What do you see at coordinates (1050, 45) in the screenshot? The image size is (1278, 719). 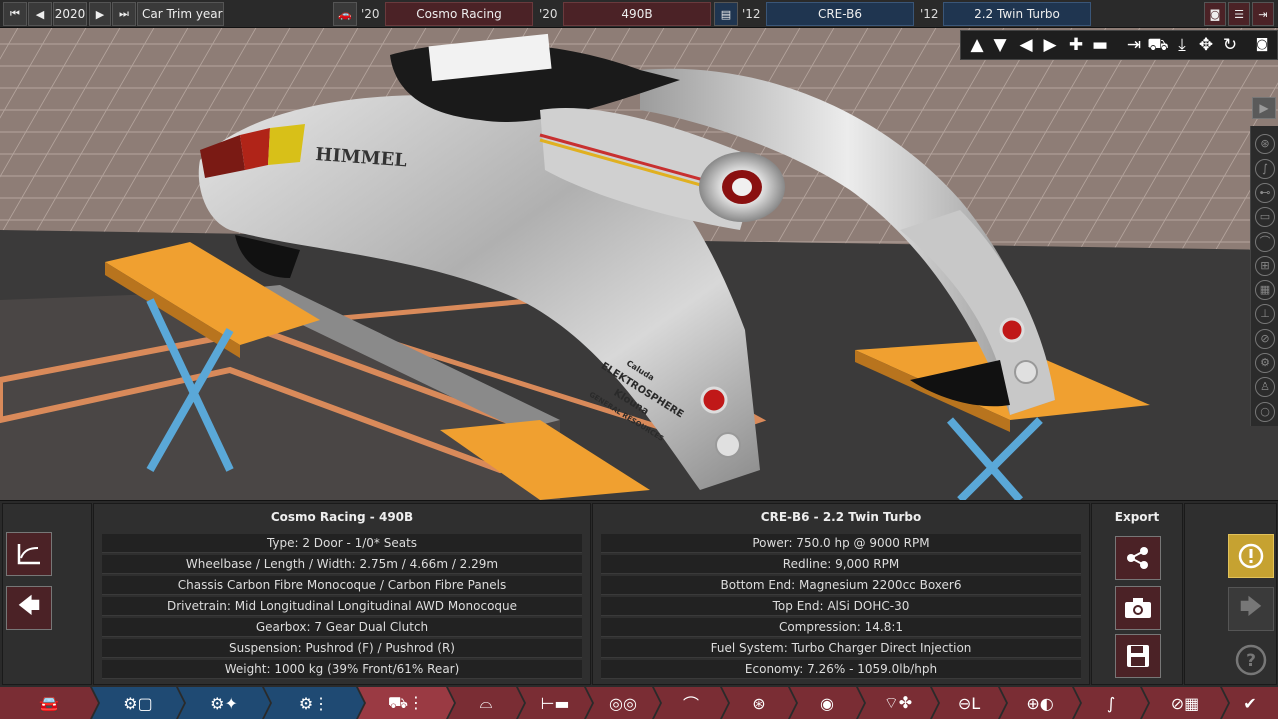 I see `camera-right-icon: ▶` at bounding box center [1050, 45].